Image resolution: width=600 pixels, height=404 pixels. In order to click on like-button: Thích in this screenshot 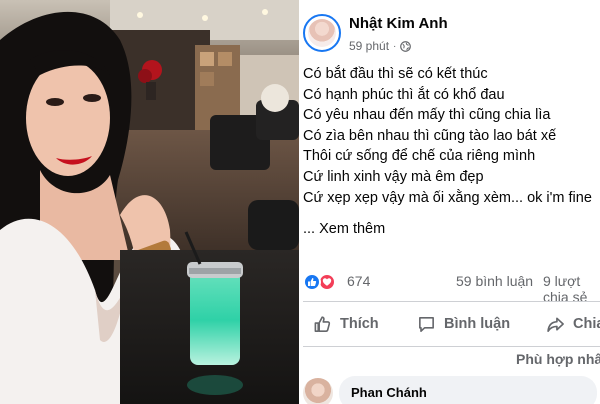, I will do `click(346, 324)`.